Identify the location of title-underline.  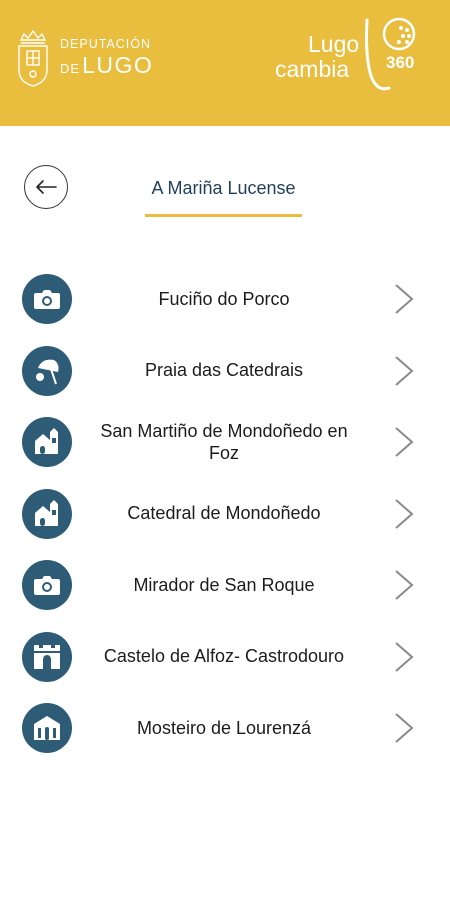
(223, 215).